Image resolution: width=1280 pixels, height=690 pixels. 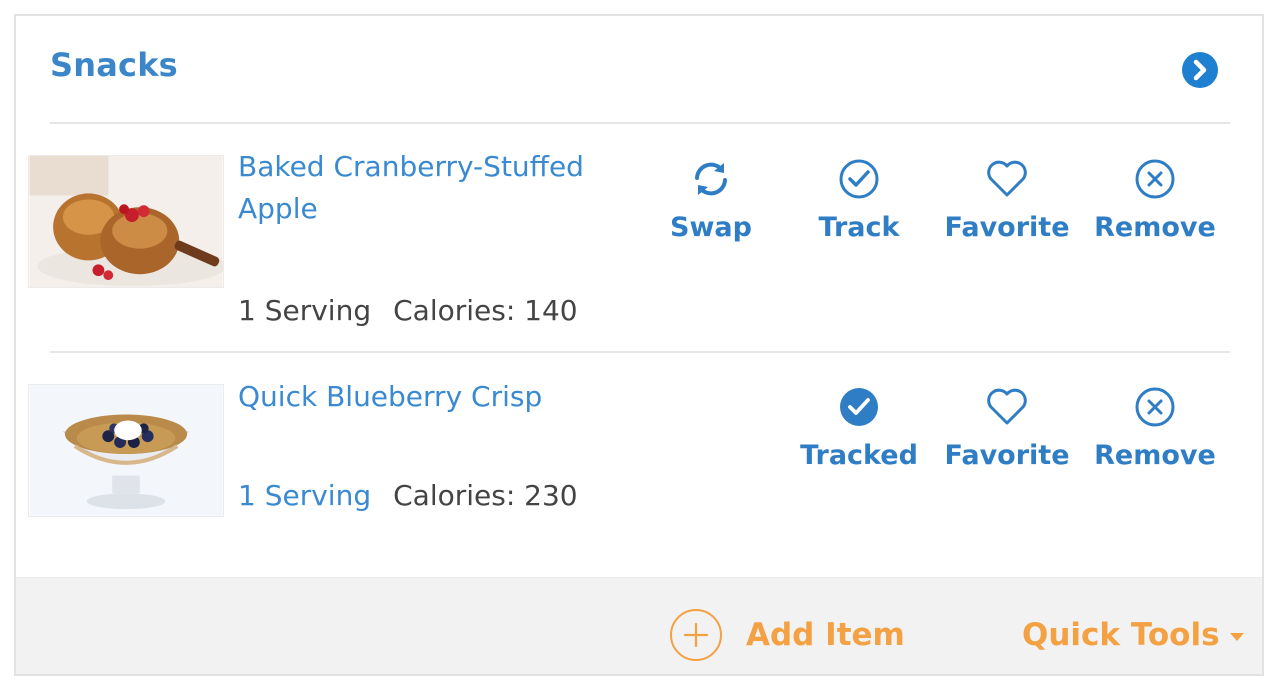 What do you see at coordinates (1200, 70) in the screenshot?
I see `chevron-right-circle-icon` at bounding box center [1200, 70].